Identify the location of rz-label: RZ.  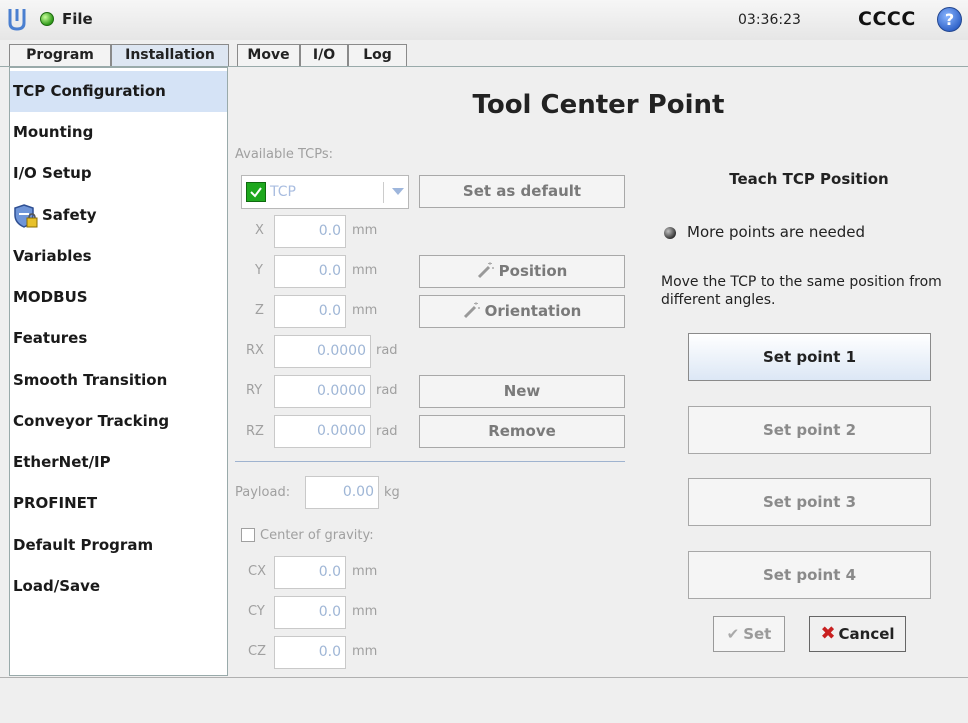
(255, 431).